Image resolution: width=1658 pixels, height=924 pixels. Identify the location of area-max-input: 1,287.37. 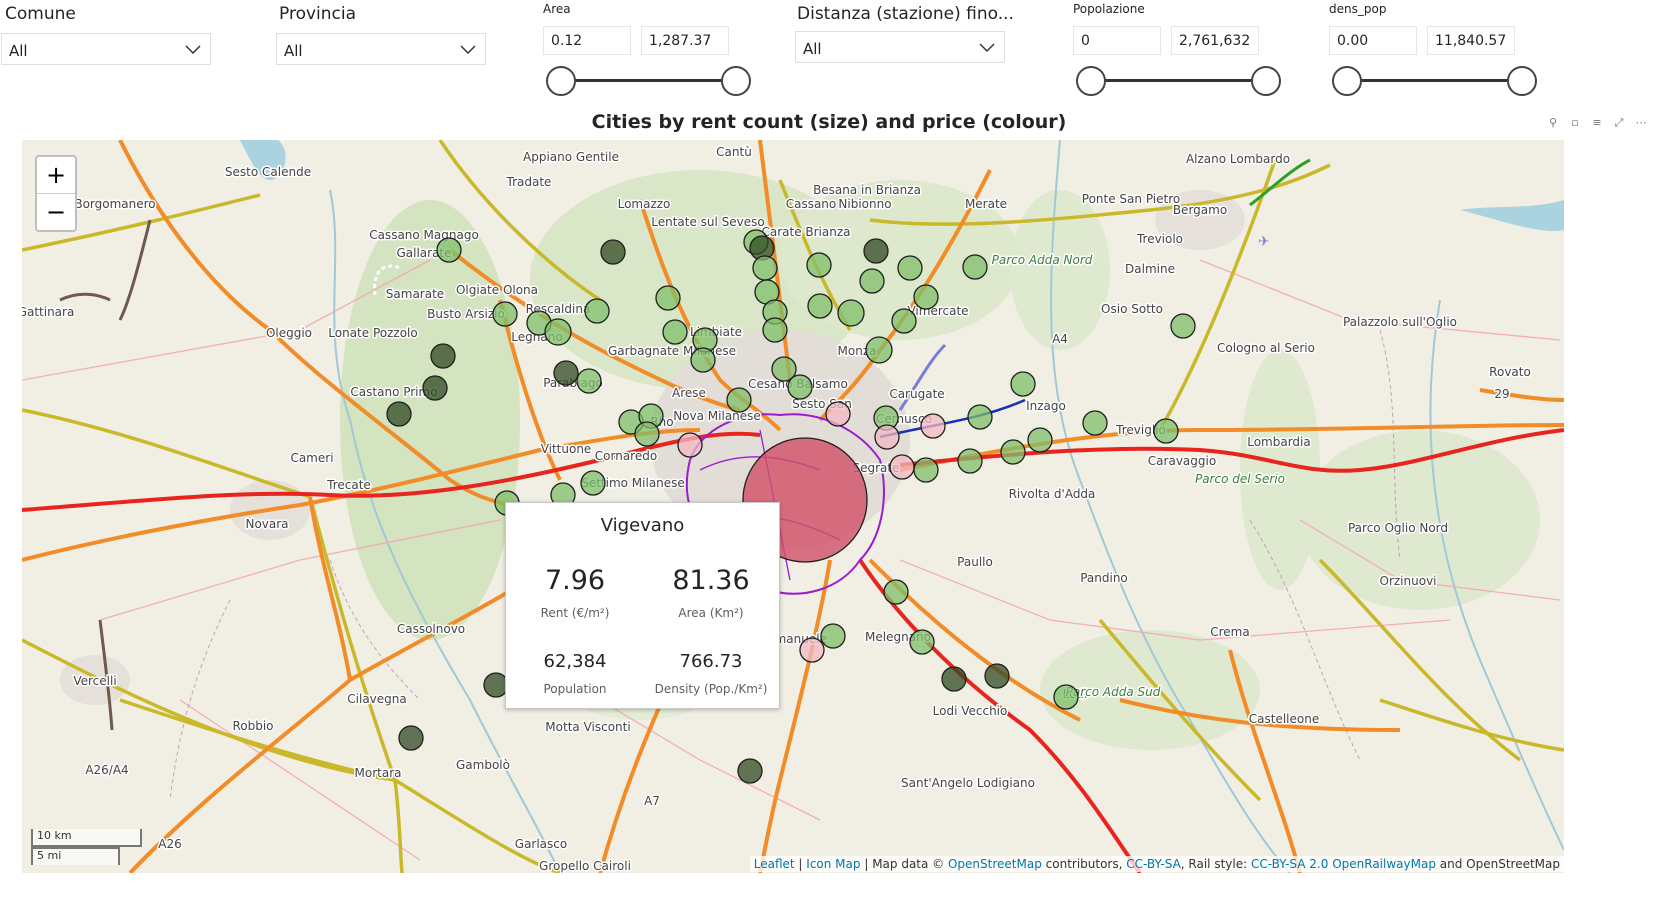
(685, 40).